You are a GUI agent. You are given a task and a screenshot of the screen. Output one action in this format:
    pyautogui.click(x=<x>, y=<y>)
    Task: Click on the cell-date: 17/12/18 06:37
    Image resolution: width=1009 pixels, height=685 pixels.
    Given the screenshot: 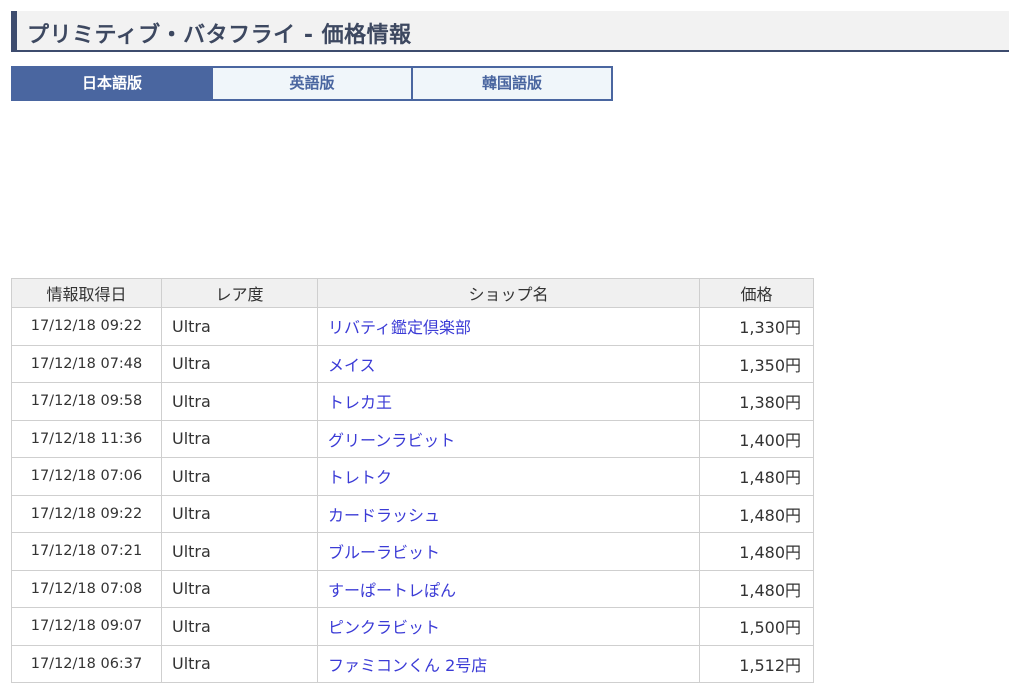 What is the action you would take?
    pyautogui.click(x=86, y=663)
    